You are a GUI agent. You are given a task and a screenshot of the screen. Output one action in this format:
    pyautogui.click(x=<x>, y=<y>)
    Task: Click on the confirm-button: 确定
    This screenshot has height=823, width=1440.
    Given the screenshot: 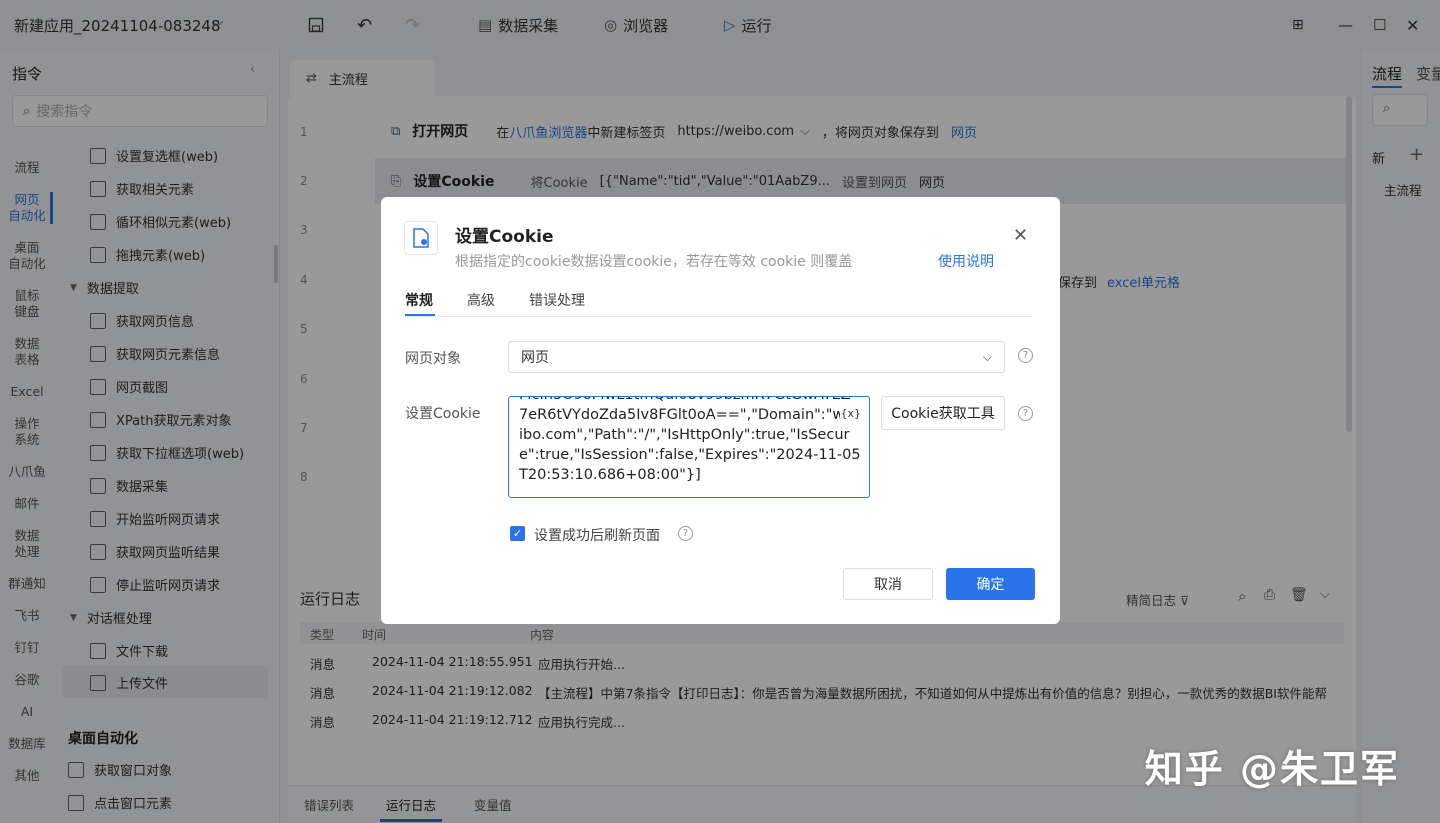 What is the action you would take?
    pyautogui.click(x=990, y=584)
    